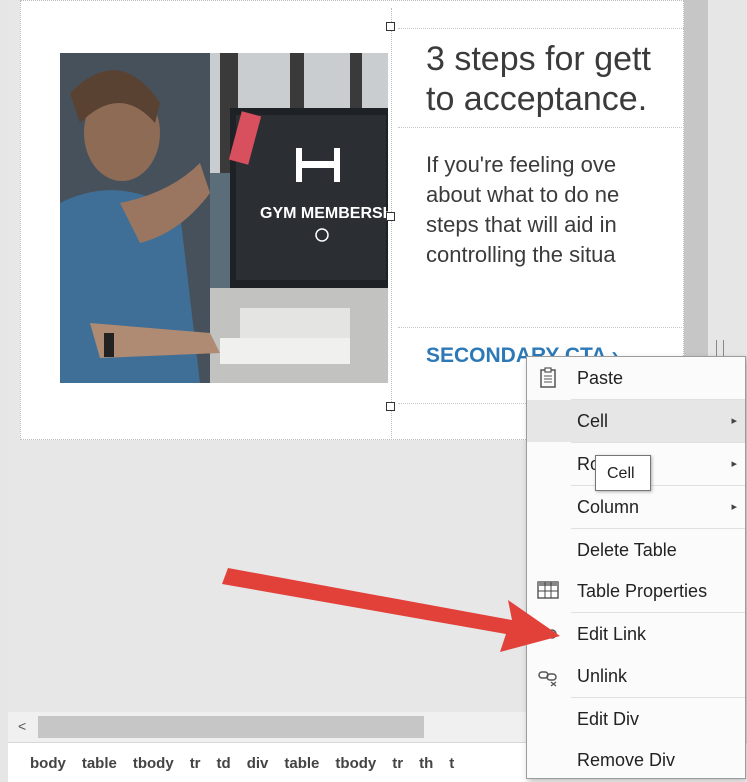  I want to click on headline-row: 3 steps for gett to acceptance., so click(541, 78).